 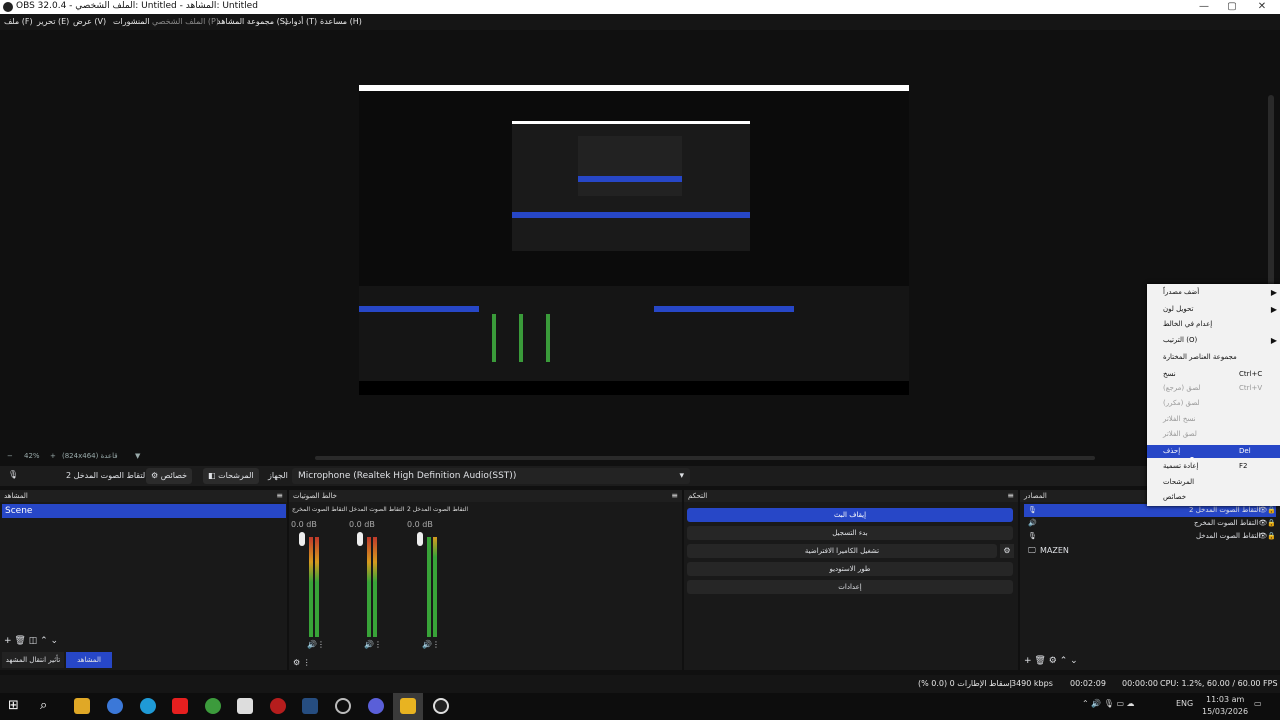 I want to click on virtual-camera-button: تشغيل الكاميرا الافتراضية, so click(x=842, y=551).